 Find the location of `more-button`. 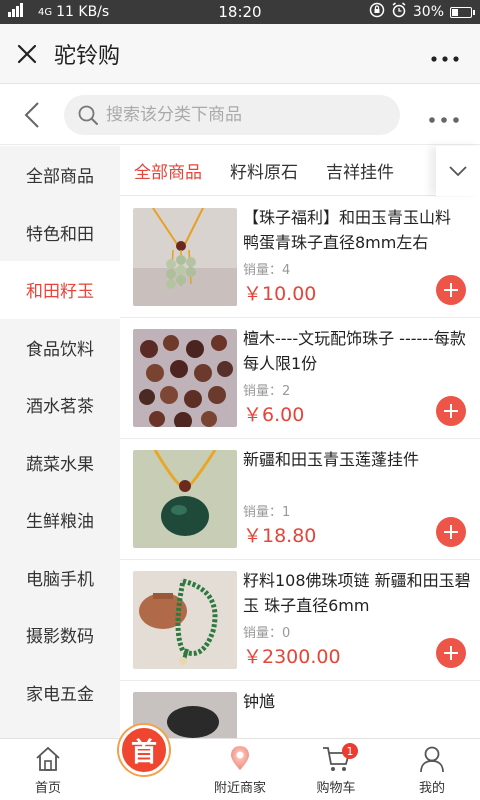

more-button is located at coordinates (445, 54).